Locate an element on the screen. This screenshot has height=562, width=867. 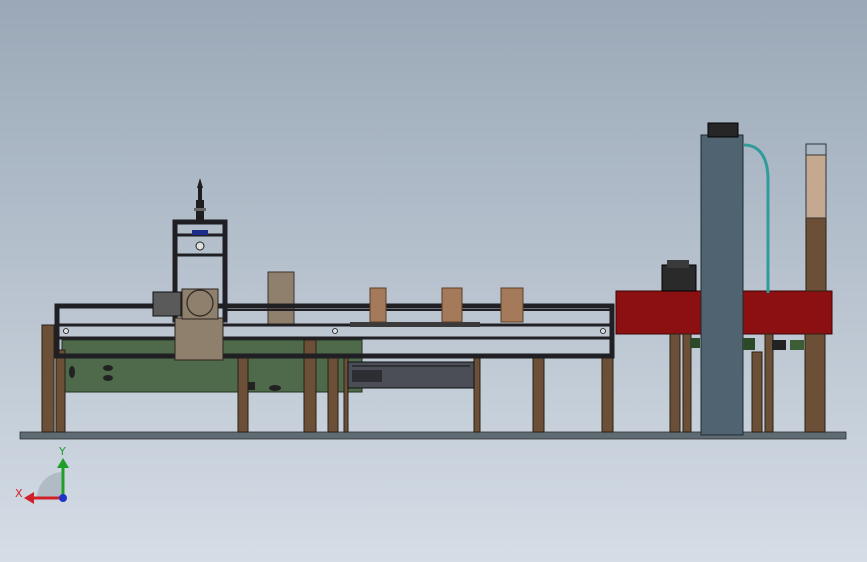
motor-housing is located at coordinates (679, 276).